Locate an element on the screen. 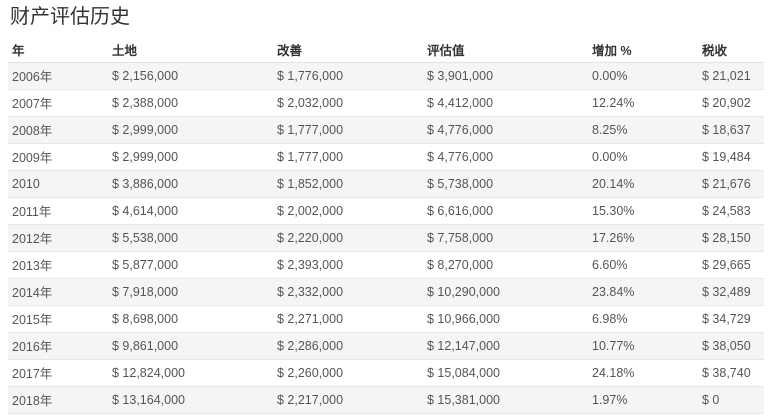 This screenshot has width=772, height=416. cell-increase-percent: 6.60% is located at coordinates (643, 265).